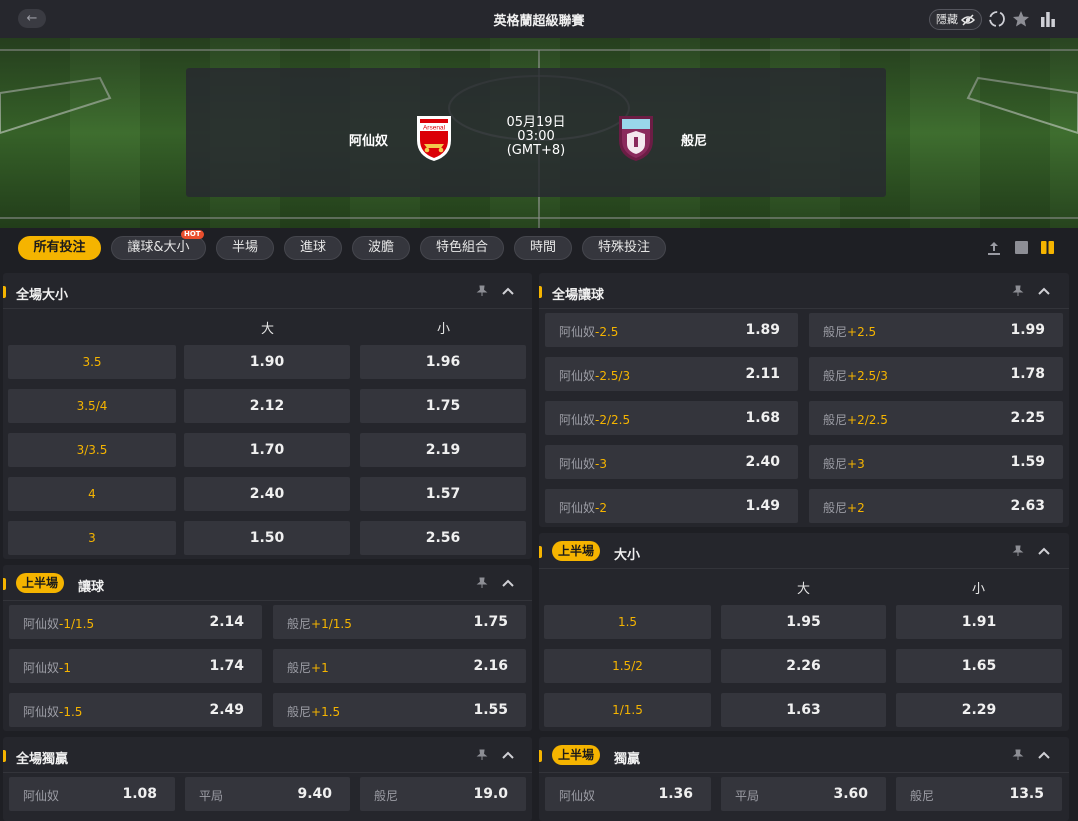  What do you see at coordinates (936, 462) in the screenshot?
I see `handicap-away-button: 般尼+3 1.59` at bounding box center [936, 462].